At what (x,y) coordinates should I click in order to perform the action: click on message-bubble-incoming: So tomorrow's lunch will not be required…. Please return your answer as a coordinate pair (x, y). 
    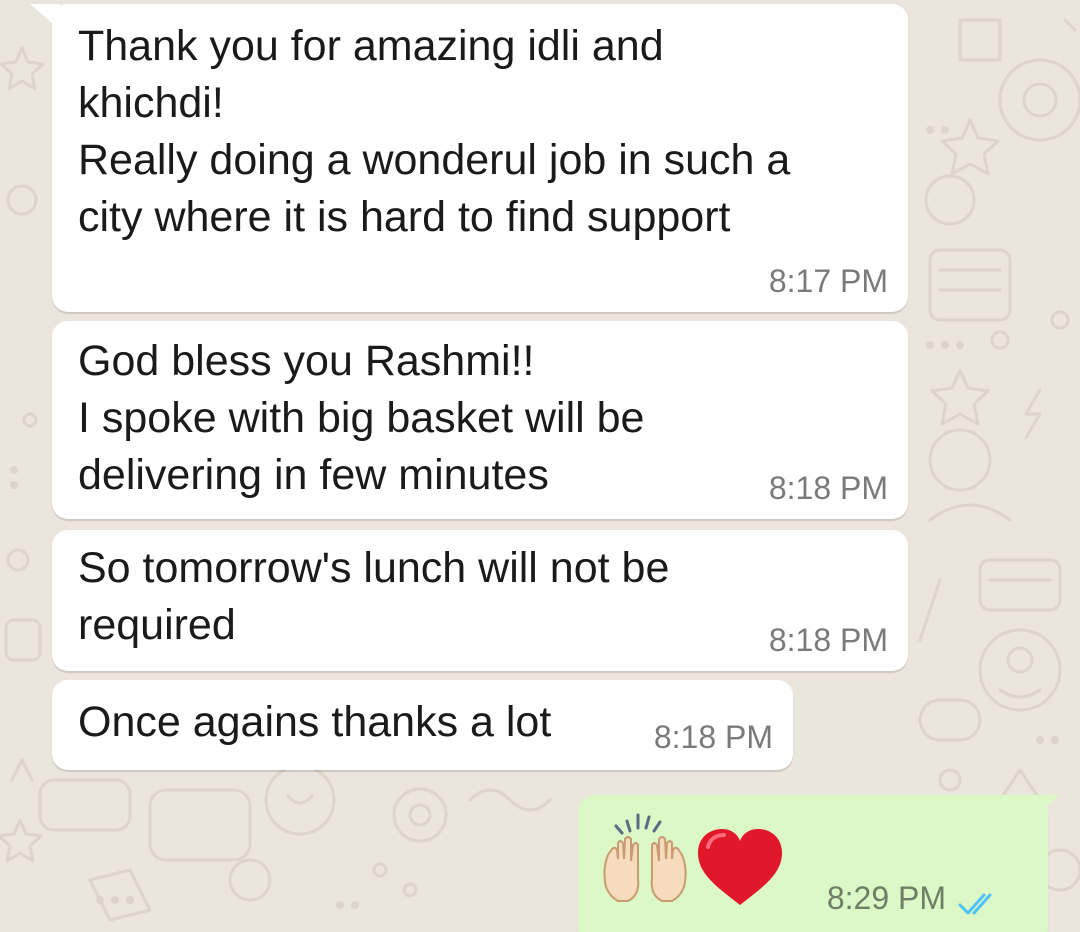
    Looking at the image, I should click on (480, 600).